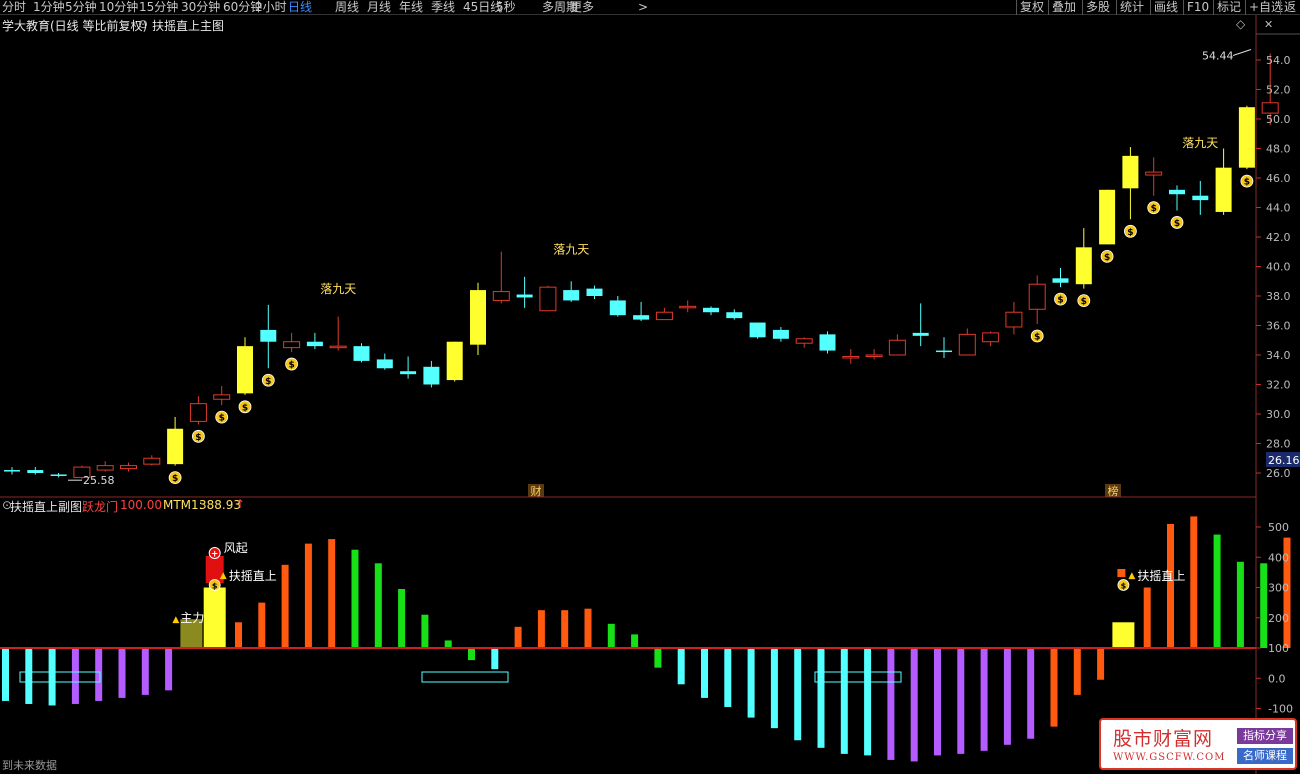  I want to click on main-indicator-title: 扶摇直上主图, so click(188, 25).